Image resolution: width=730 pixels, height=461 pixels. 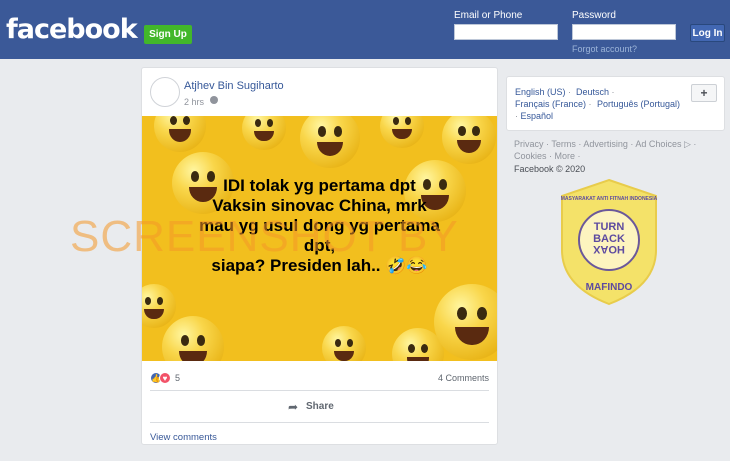 I want to click on ad-choices-link: Ad Choices, so click(x=658, y=144).